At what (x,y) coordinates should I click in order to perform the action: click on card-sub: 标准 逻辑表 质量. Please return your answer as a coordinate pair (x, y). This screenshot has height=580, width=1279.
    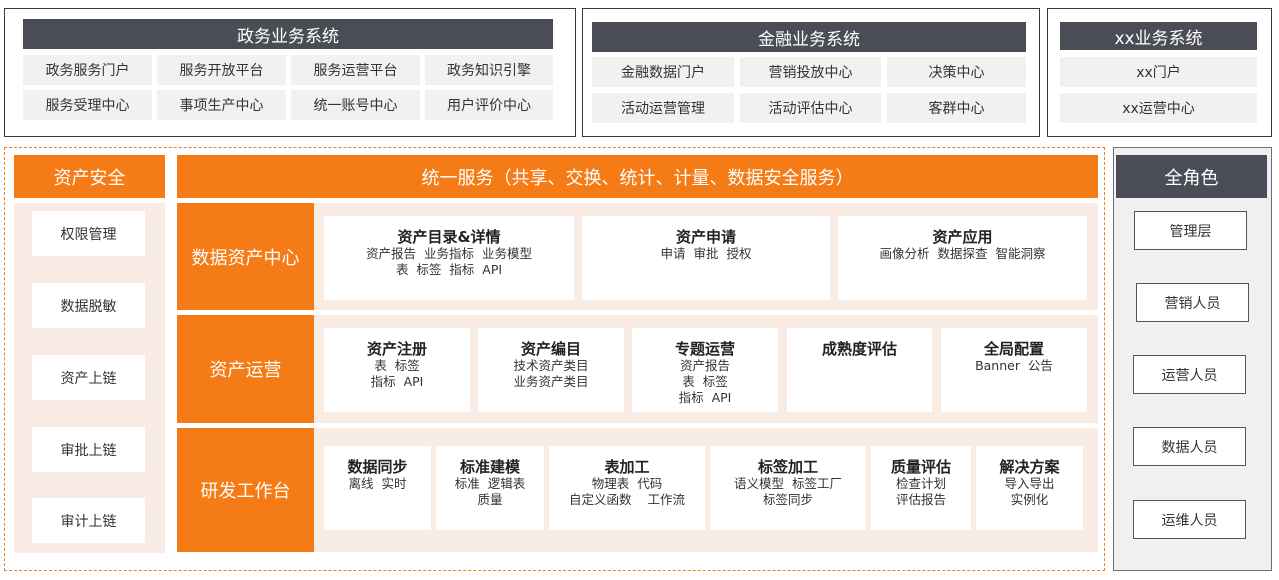
    Looking at the image, I should click on (490, 491).